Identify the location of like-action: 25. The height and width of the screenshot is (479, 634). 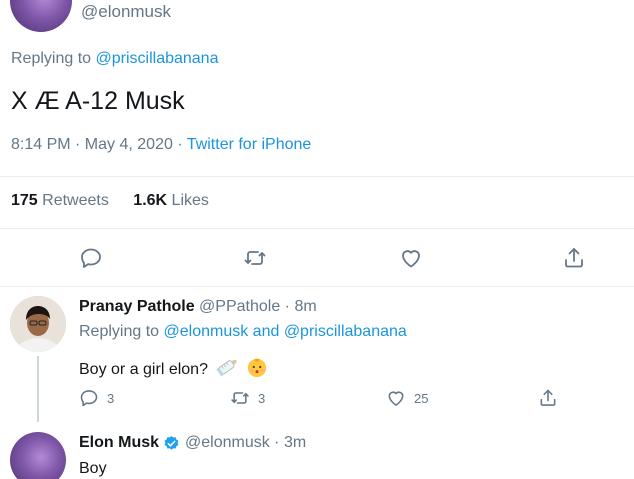
(407, 398).